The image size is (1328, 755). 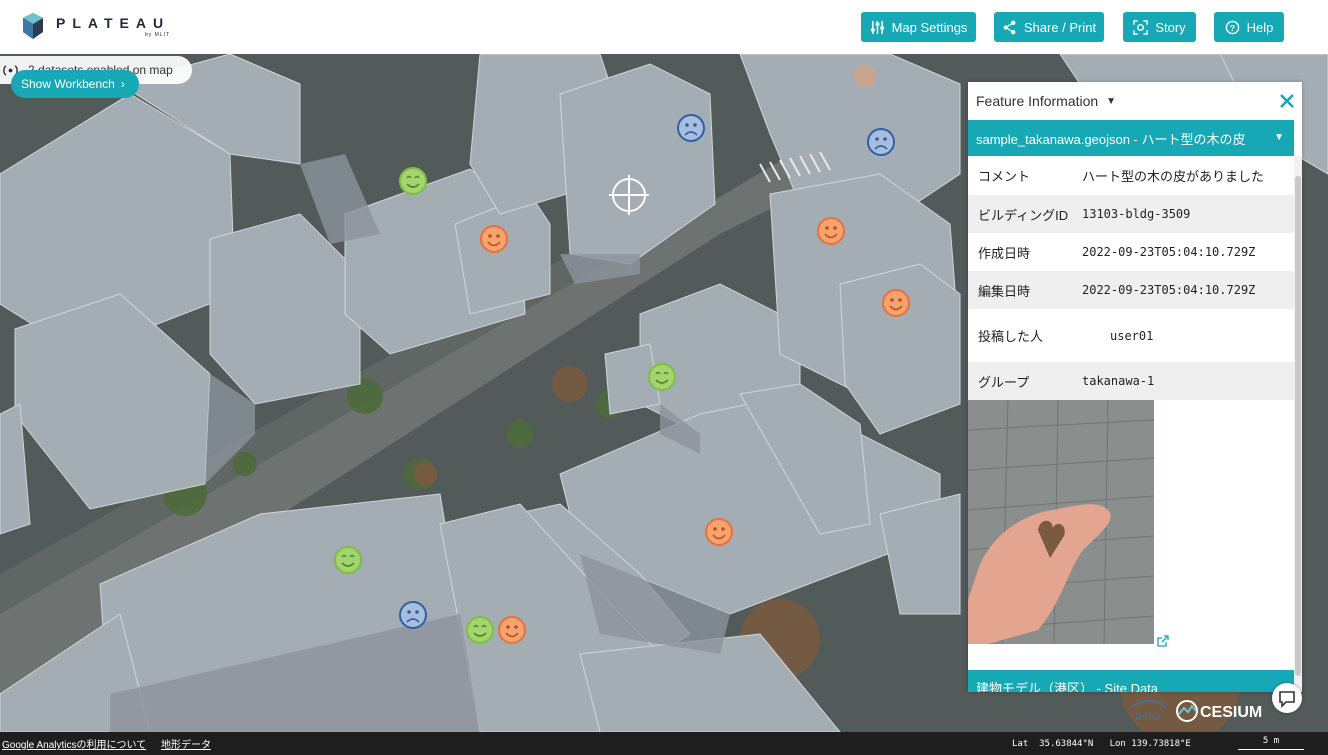 I want to click on help-label: Help, so click(x=1260, y=27).